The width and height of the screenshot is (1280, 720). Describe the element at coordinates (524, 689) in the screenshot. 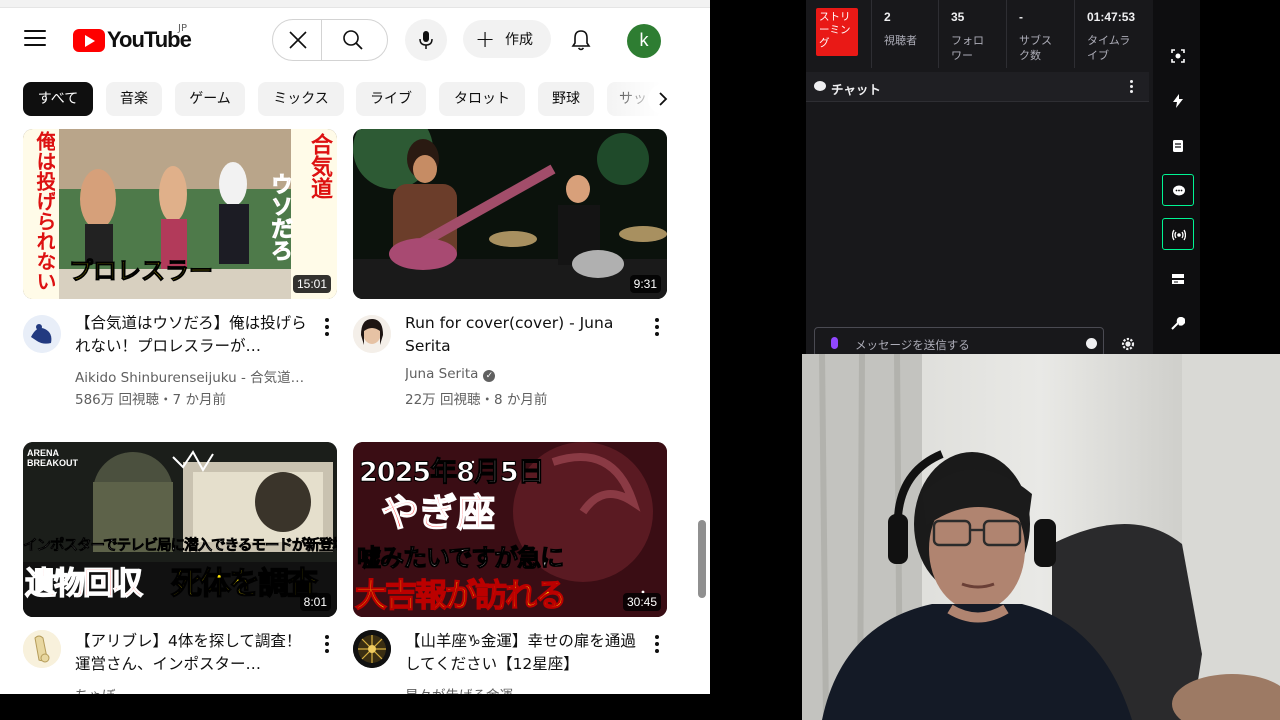

I see `channel-name: 星々が告げる金運` at that location.